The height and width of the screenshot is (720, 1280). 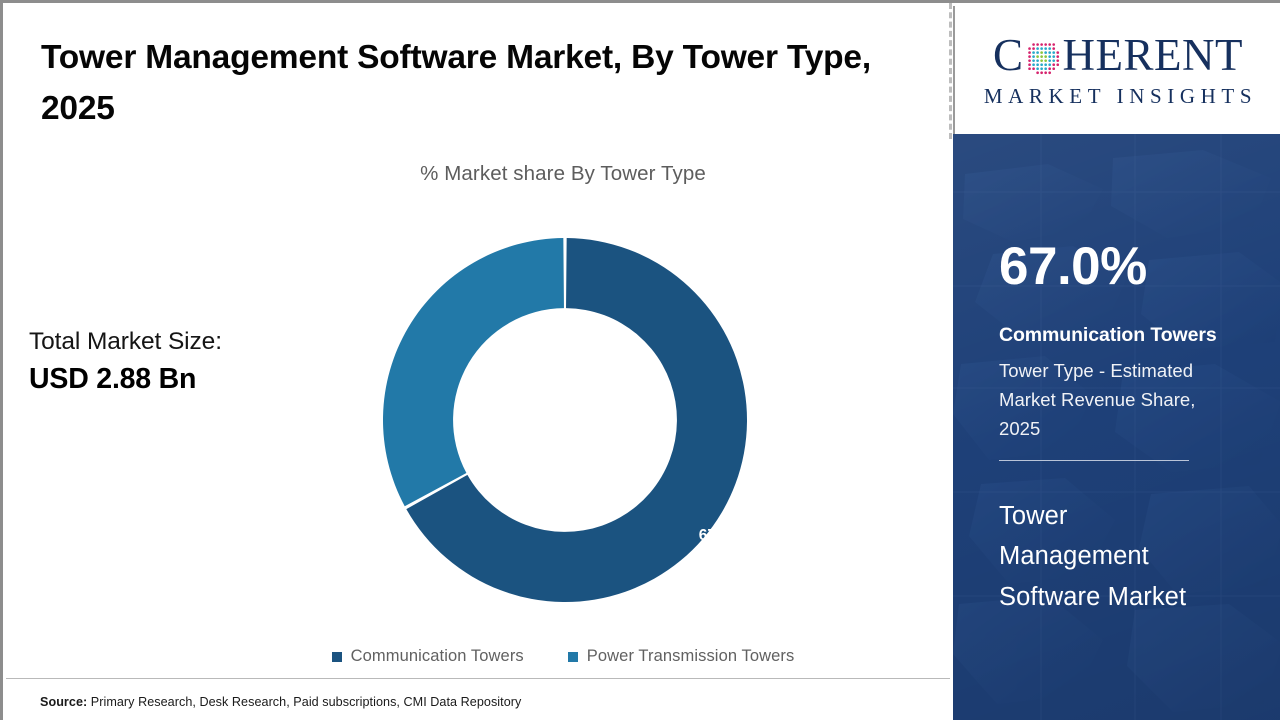 What do you see at coordinates (721, 535) in the screenshot?
I see `slice-label-communication-towers: 67.0%` at bounding box center [721, 535].